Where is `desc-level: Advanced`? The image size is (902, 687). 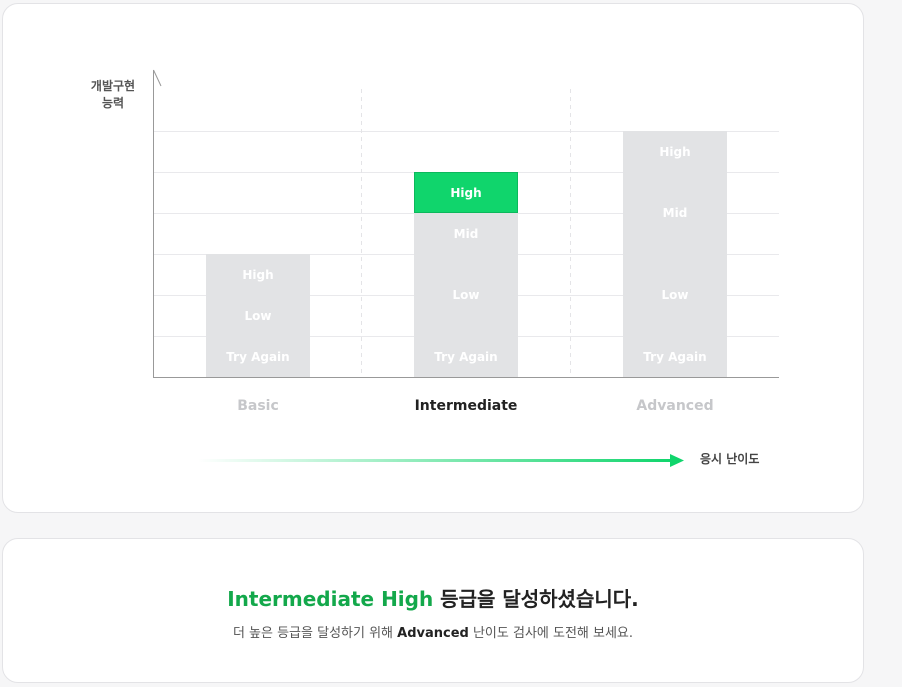
desc-level: Advanced is located at coordinates (433, 633).